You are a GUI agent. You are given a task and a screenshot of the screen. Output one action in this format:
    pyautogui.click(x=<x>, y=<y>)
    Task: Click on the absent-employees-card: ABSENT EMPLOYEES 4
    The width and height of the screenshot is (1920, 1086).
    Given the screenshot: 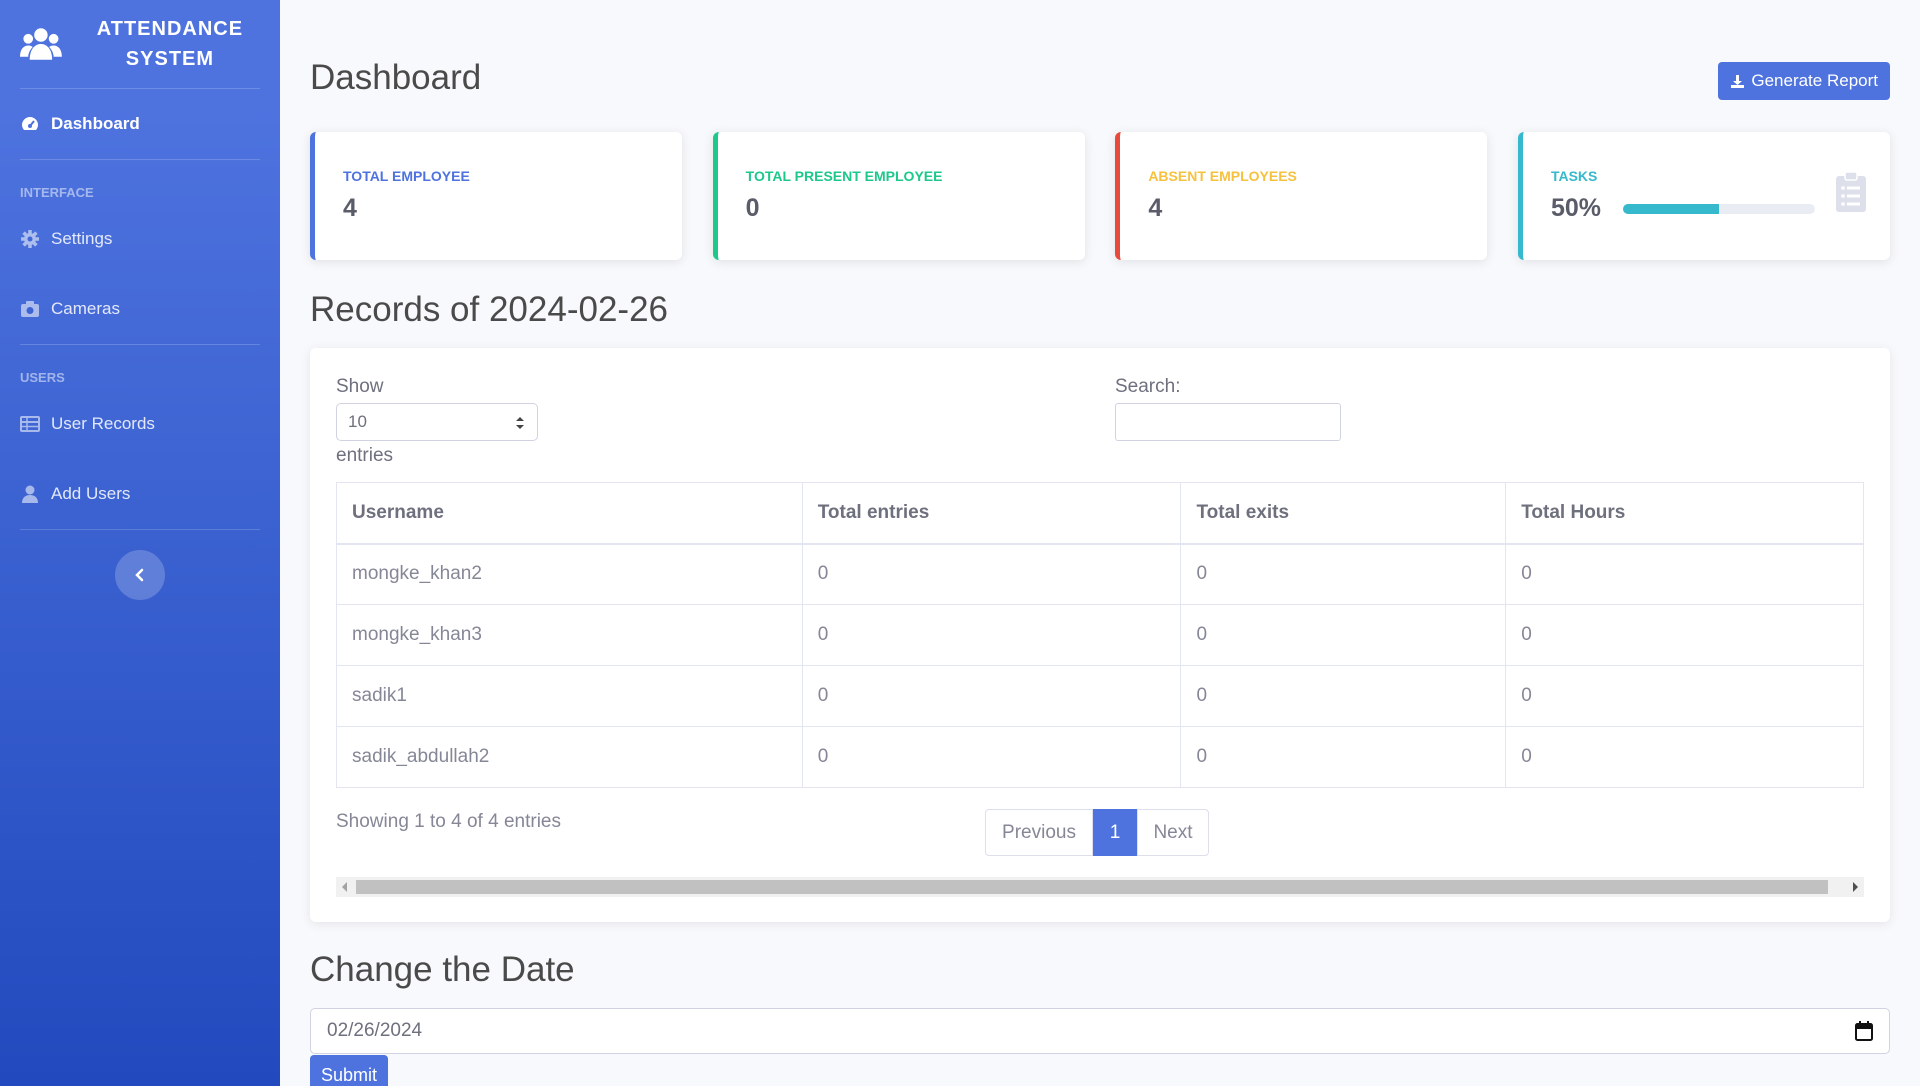 What is the action you would take?
    pyautogui.click(x=1301, y=196)
    